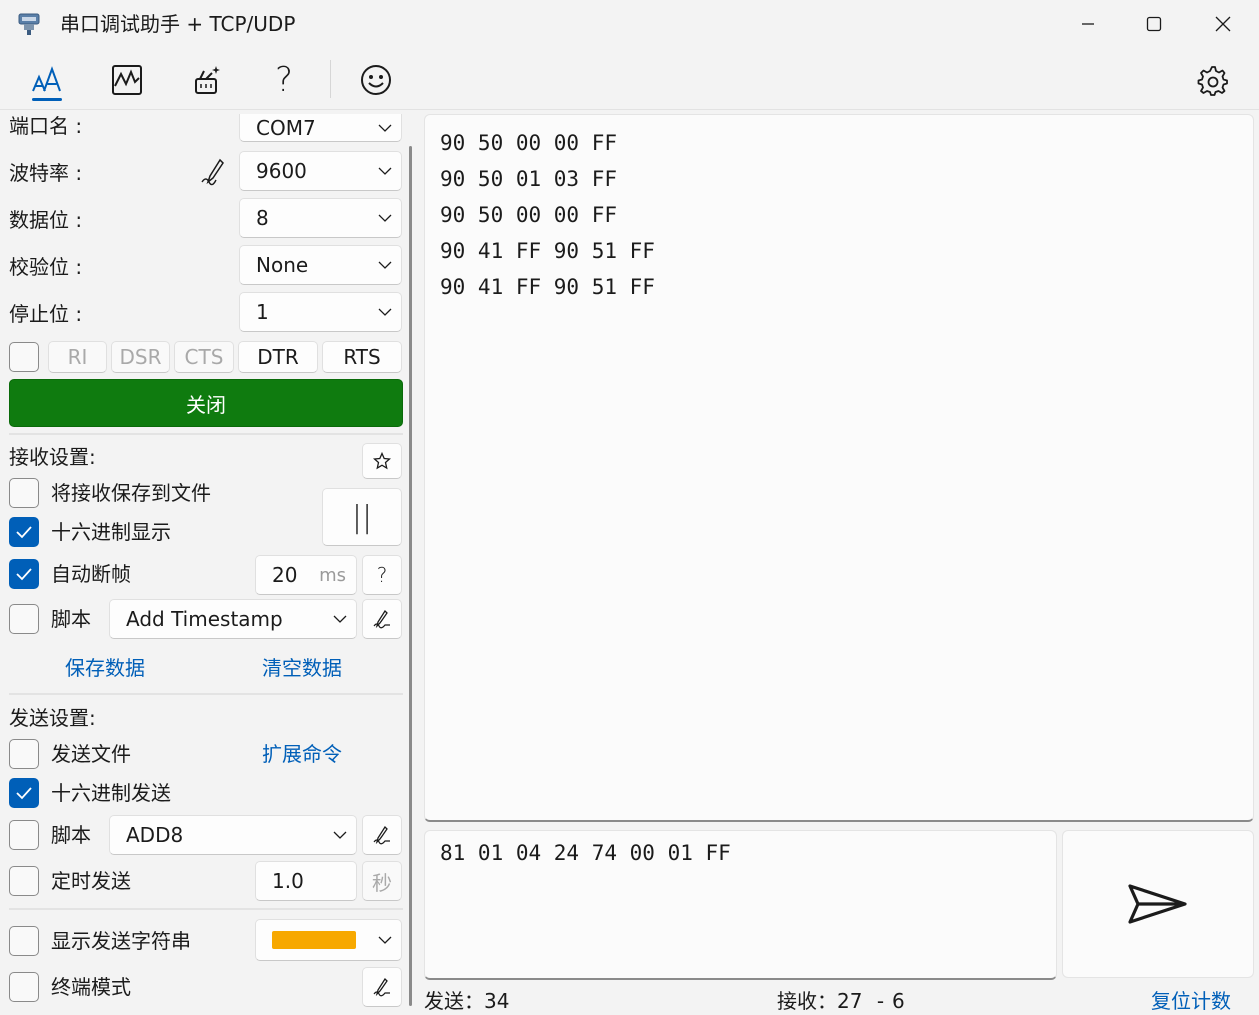  Describe the element at coordinates (306, 881) in the screenshot. I see `timed-interval-input: 1.0` at that location.